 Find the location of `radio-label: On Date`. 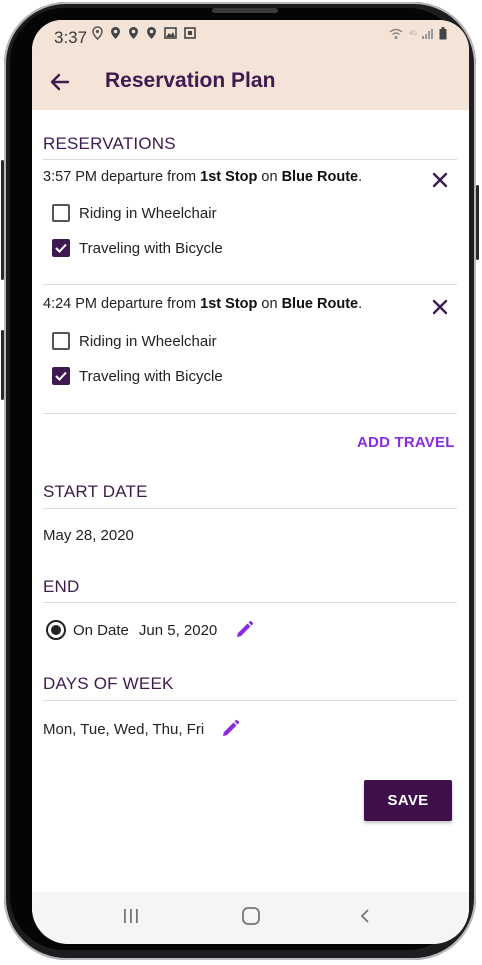

radio-label: On Date is located at coordinates (101, 630).